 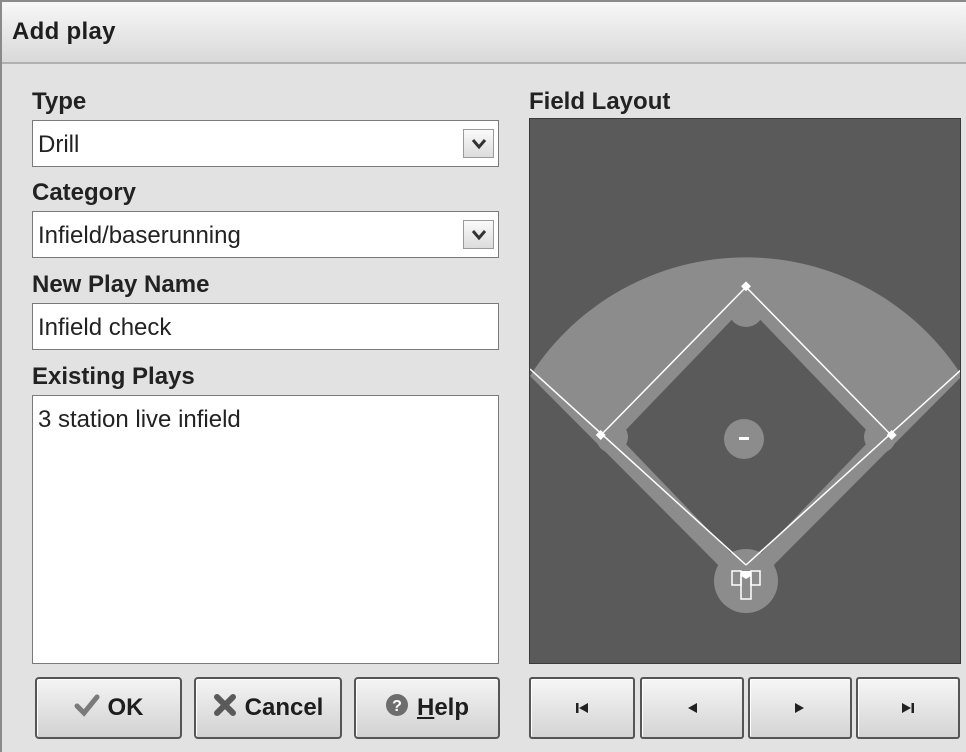 What do you see at coordinates (59, 101) in the screenshot?
I see `type-label: Type` at bounding box center [59, 101].